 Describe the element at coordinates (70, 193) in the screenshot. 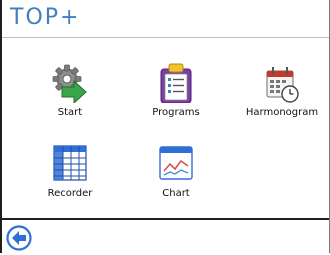

I see `recorder-label: Recorder` at that location.